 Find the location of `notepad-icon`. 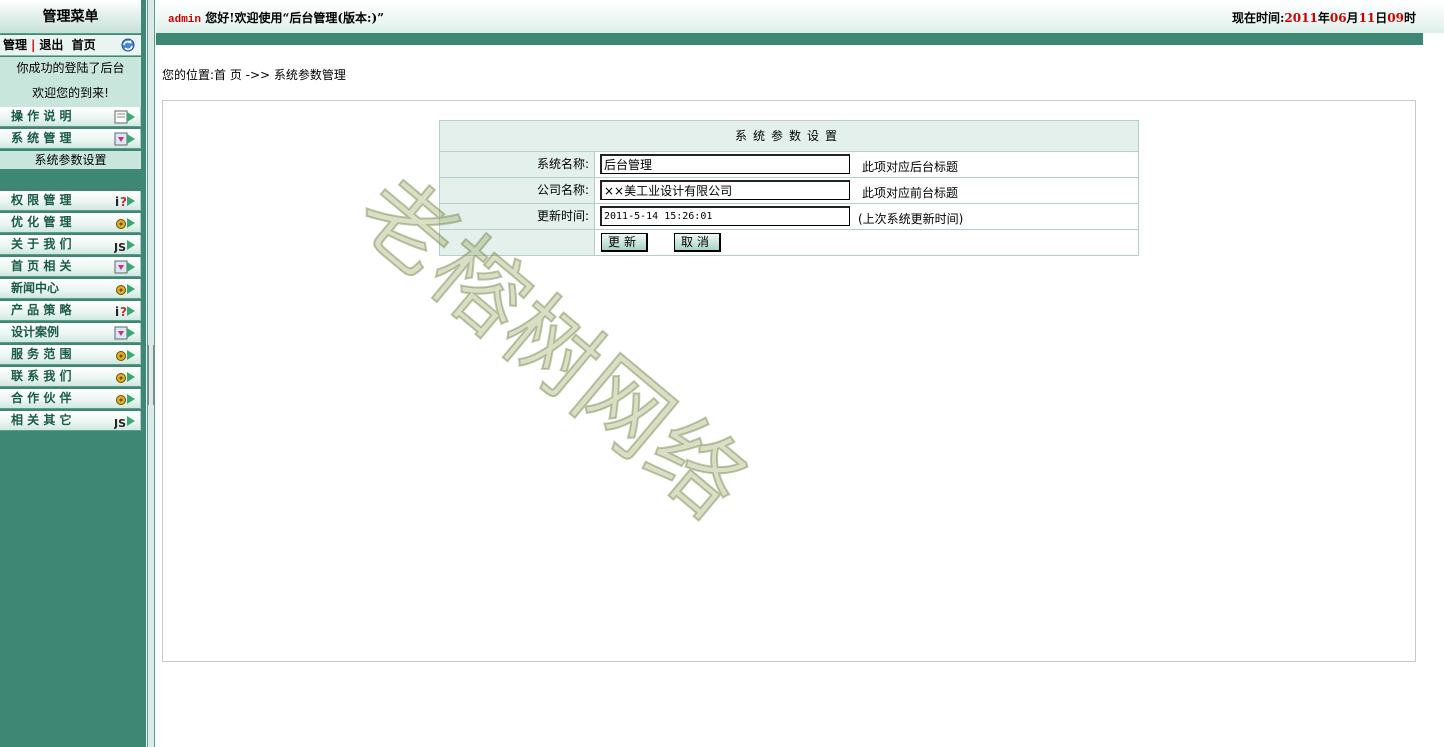

notepad-icon is located at coordinates (124, 117).